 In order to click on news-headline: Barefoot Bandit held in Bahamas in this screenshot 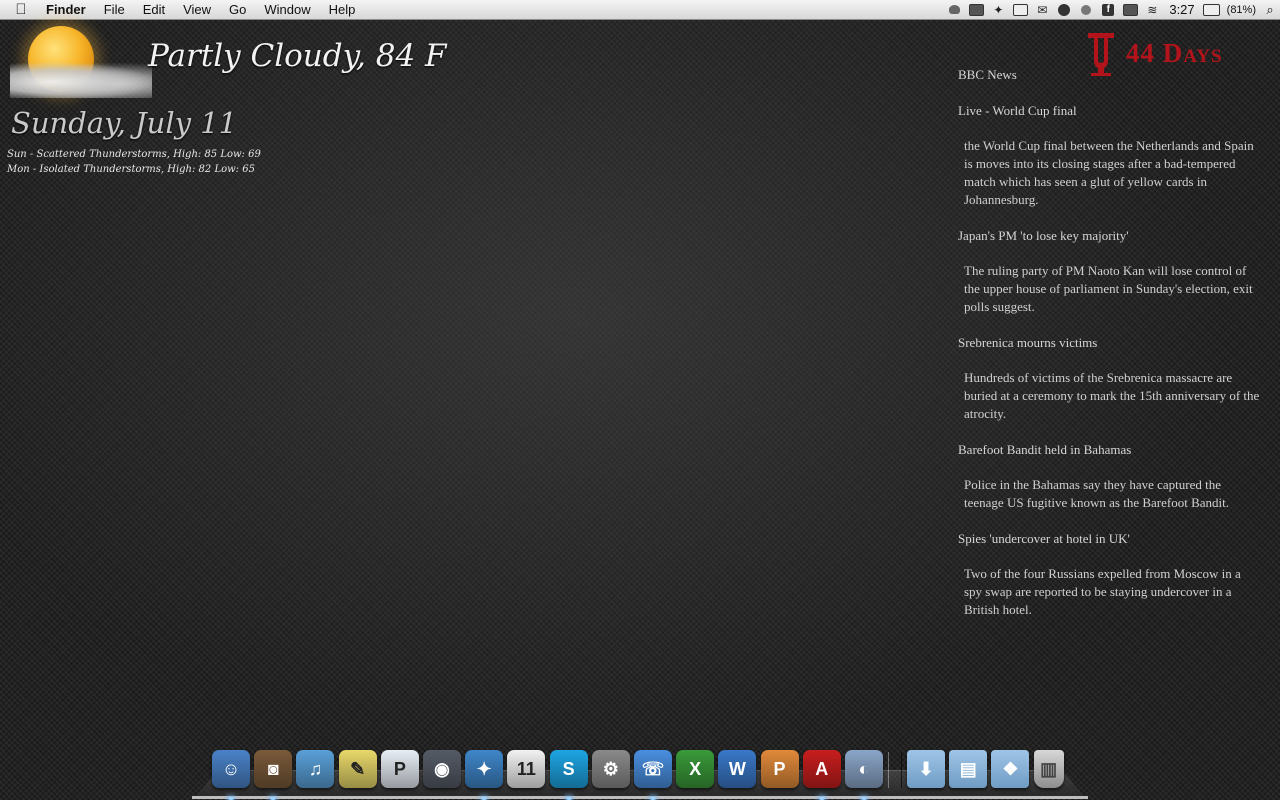, I will do `click(1113, 450)`.